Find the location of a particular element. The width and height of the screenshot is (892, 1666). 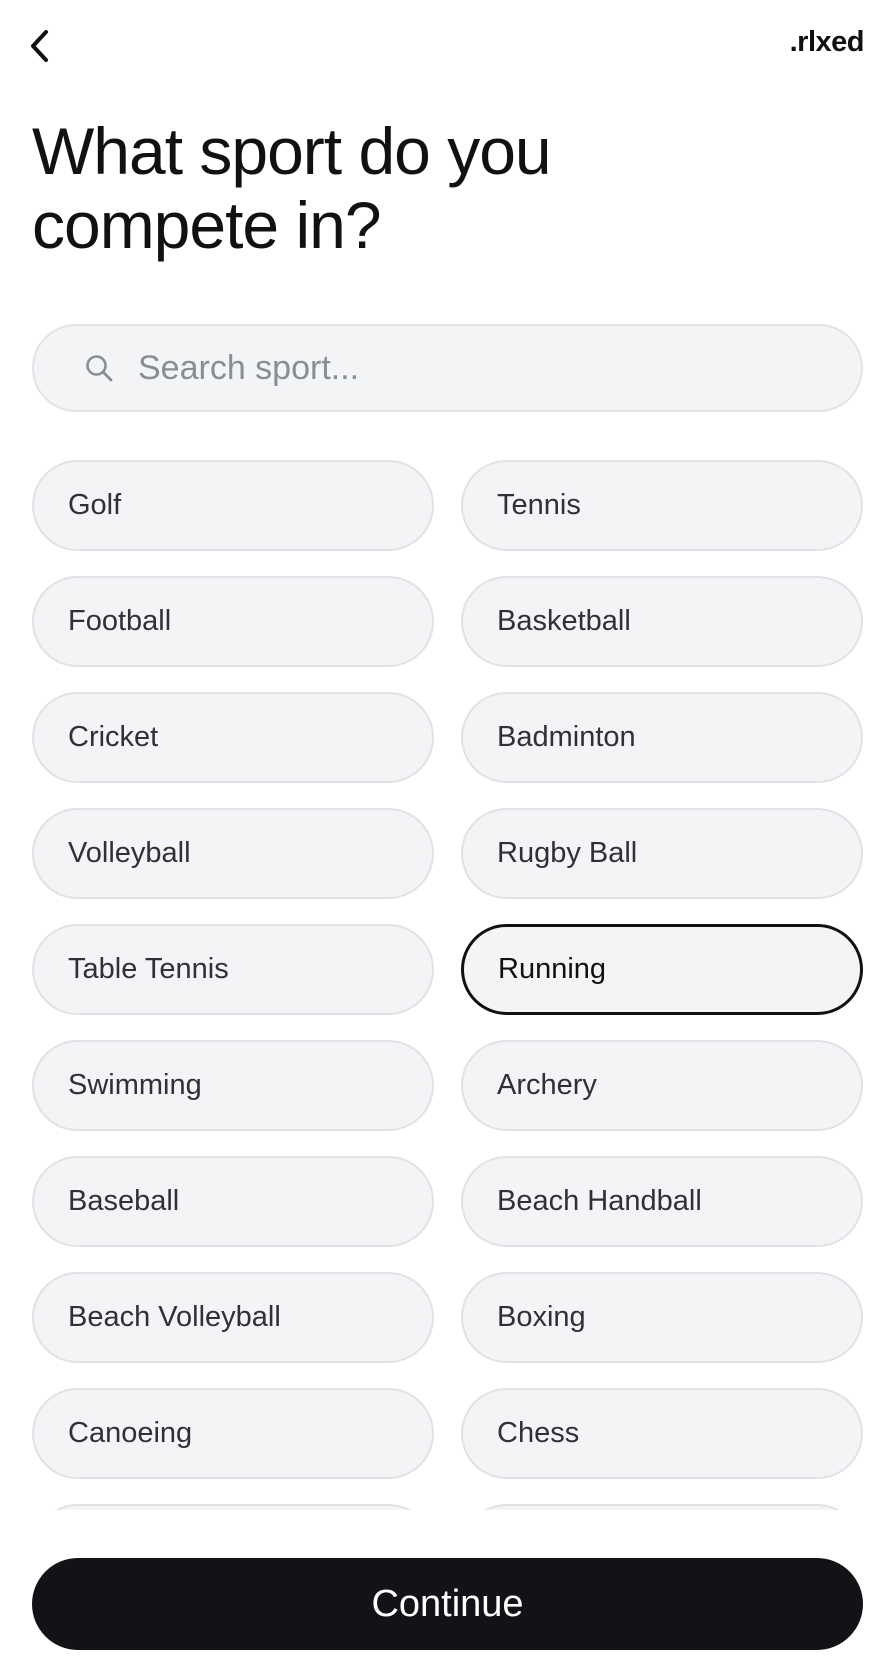

sport-option: Canoeing is located at coordinates (233, 1433).